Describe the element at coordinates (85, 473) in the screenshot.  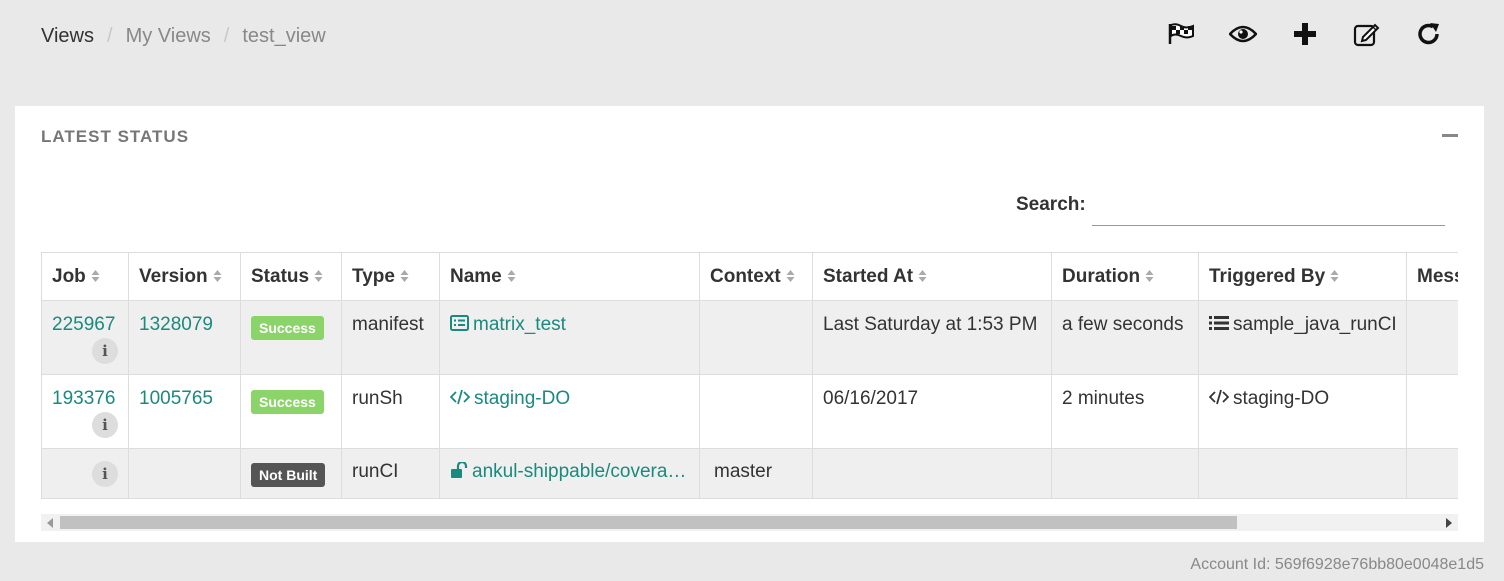
I see `job-cell: i` at that location.